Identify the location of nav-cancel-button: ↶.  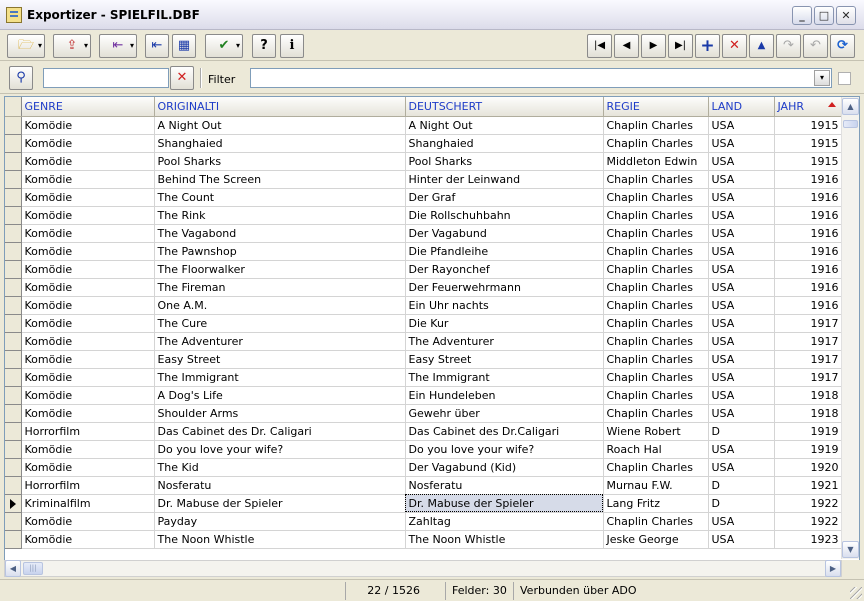
(815, 46).